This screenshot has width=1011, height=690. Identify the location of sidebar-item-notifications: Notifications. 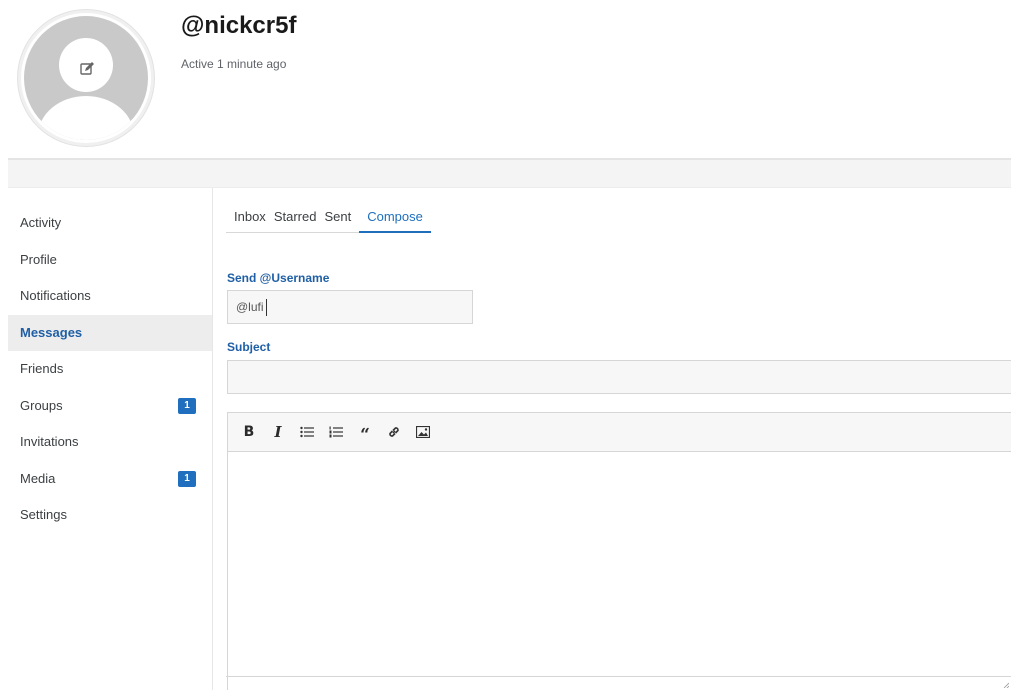
(110, 296).